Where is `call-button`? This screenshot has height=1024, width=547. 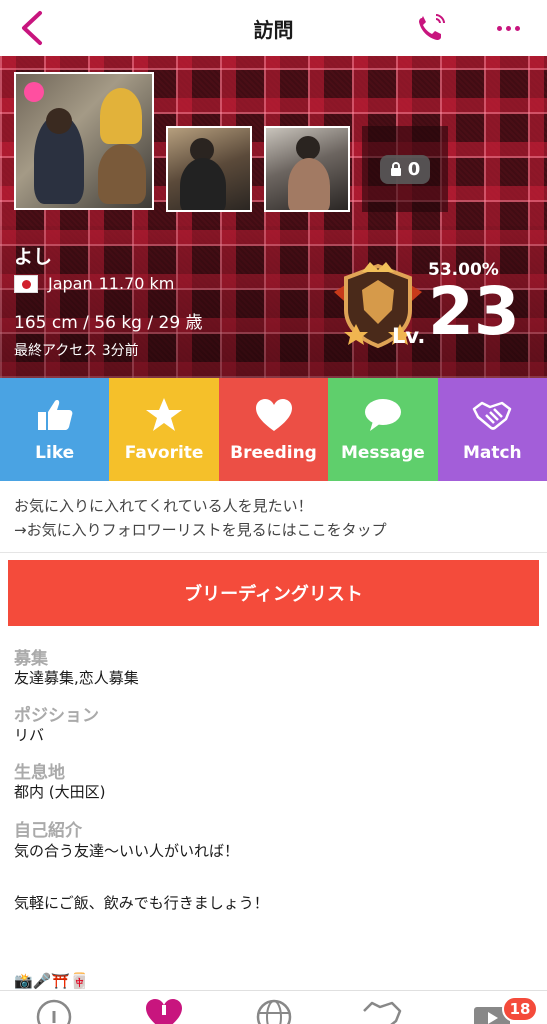
call-button is located at coordinates (432, 28).